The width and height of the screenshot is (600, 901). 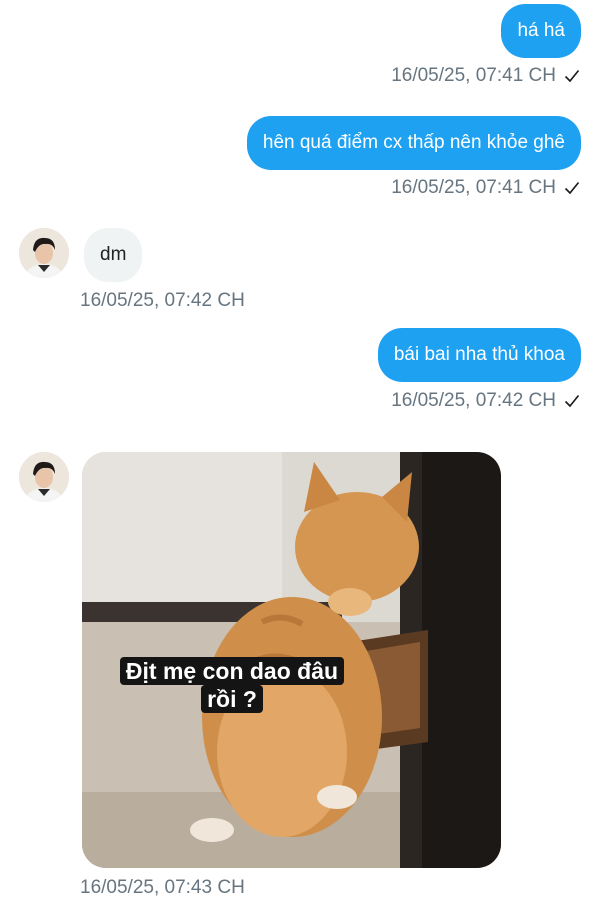 I want to click on message-bubble-incoming: dm, so click(x=113, y=255).